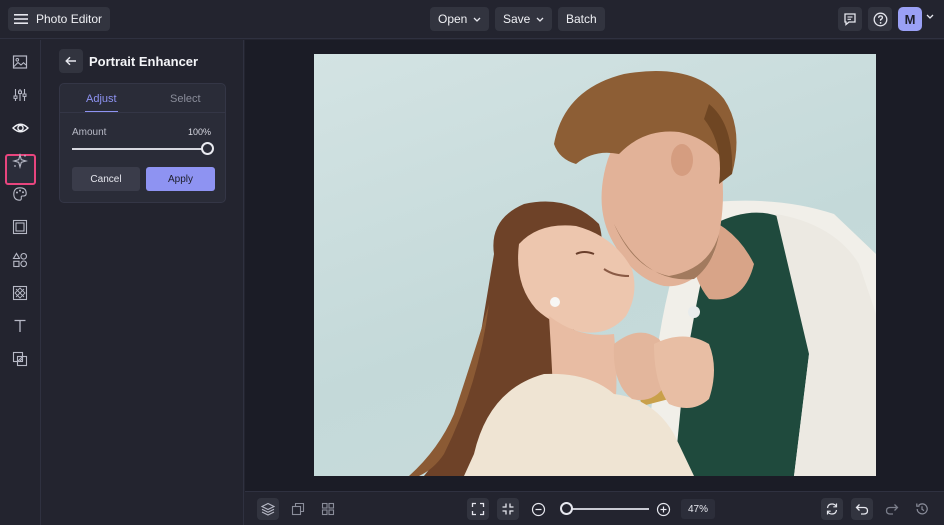 This screenshot has width=944, height=525. I want to click on zoom-in-button, so click(663, 509).